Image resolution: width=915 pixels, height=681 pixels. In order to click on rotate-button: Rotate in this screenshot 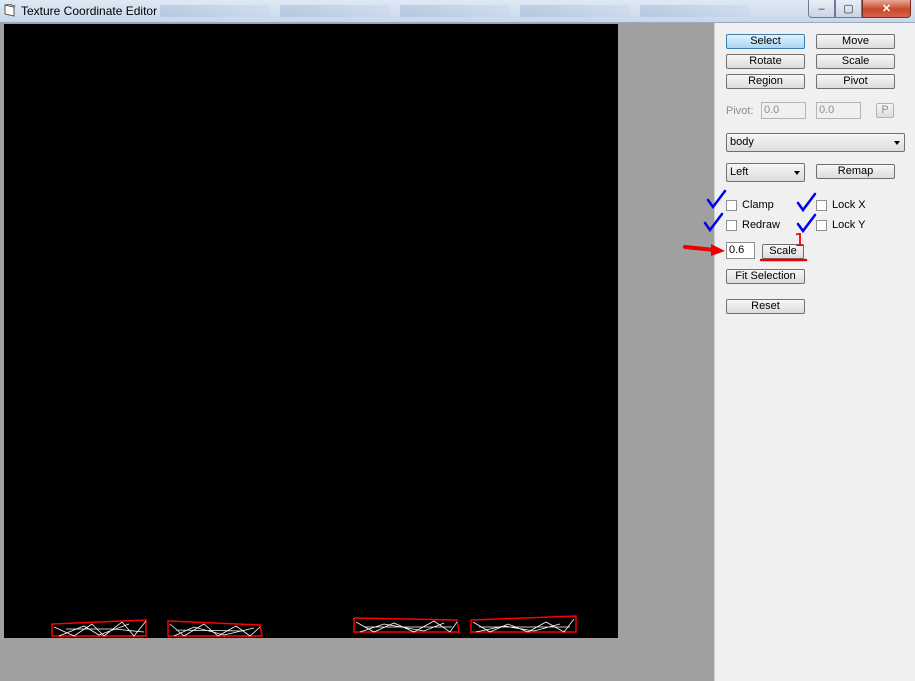, I will do `click(765, 61)`.